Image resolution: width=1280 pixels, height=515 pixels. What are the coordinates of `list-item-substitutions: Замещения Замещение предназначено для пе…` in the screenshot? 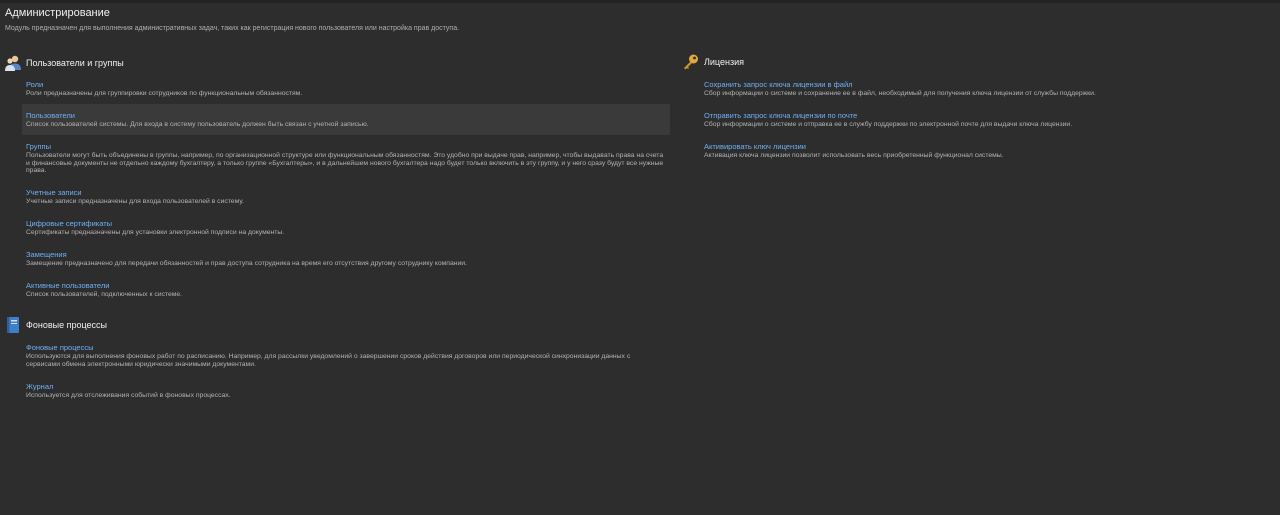 It's located at (346, 259).